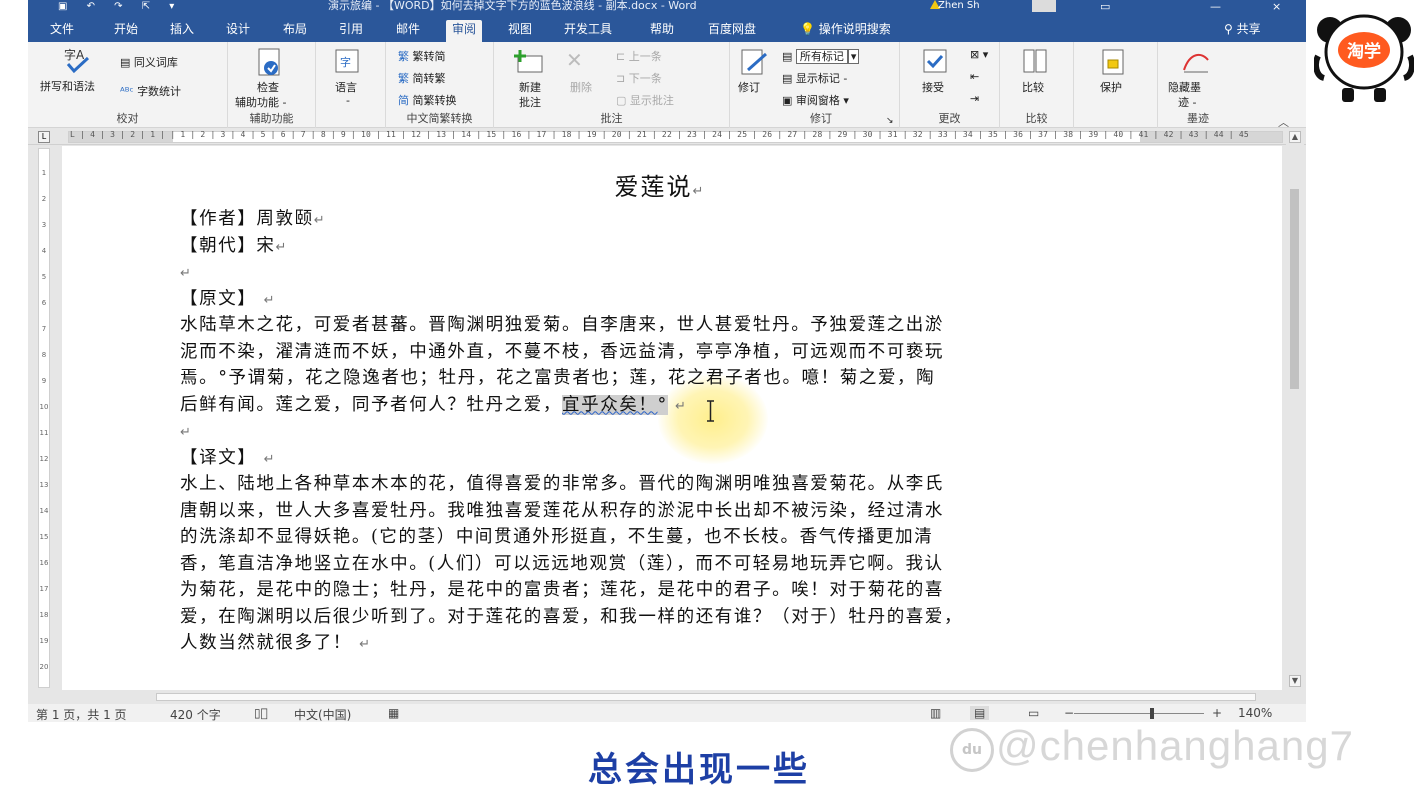 This screenshot has height=800, width=1422. I want to click on group-tracking: 修订 ▤ 所有标记 ▾ ▤ 显示标记 - ▣ 审阅窗格 ▾ 修订 ↘, so click(815, 85).